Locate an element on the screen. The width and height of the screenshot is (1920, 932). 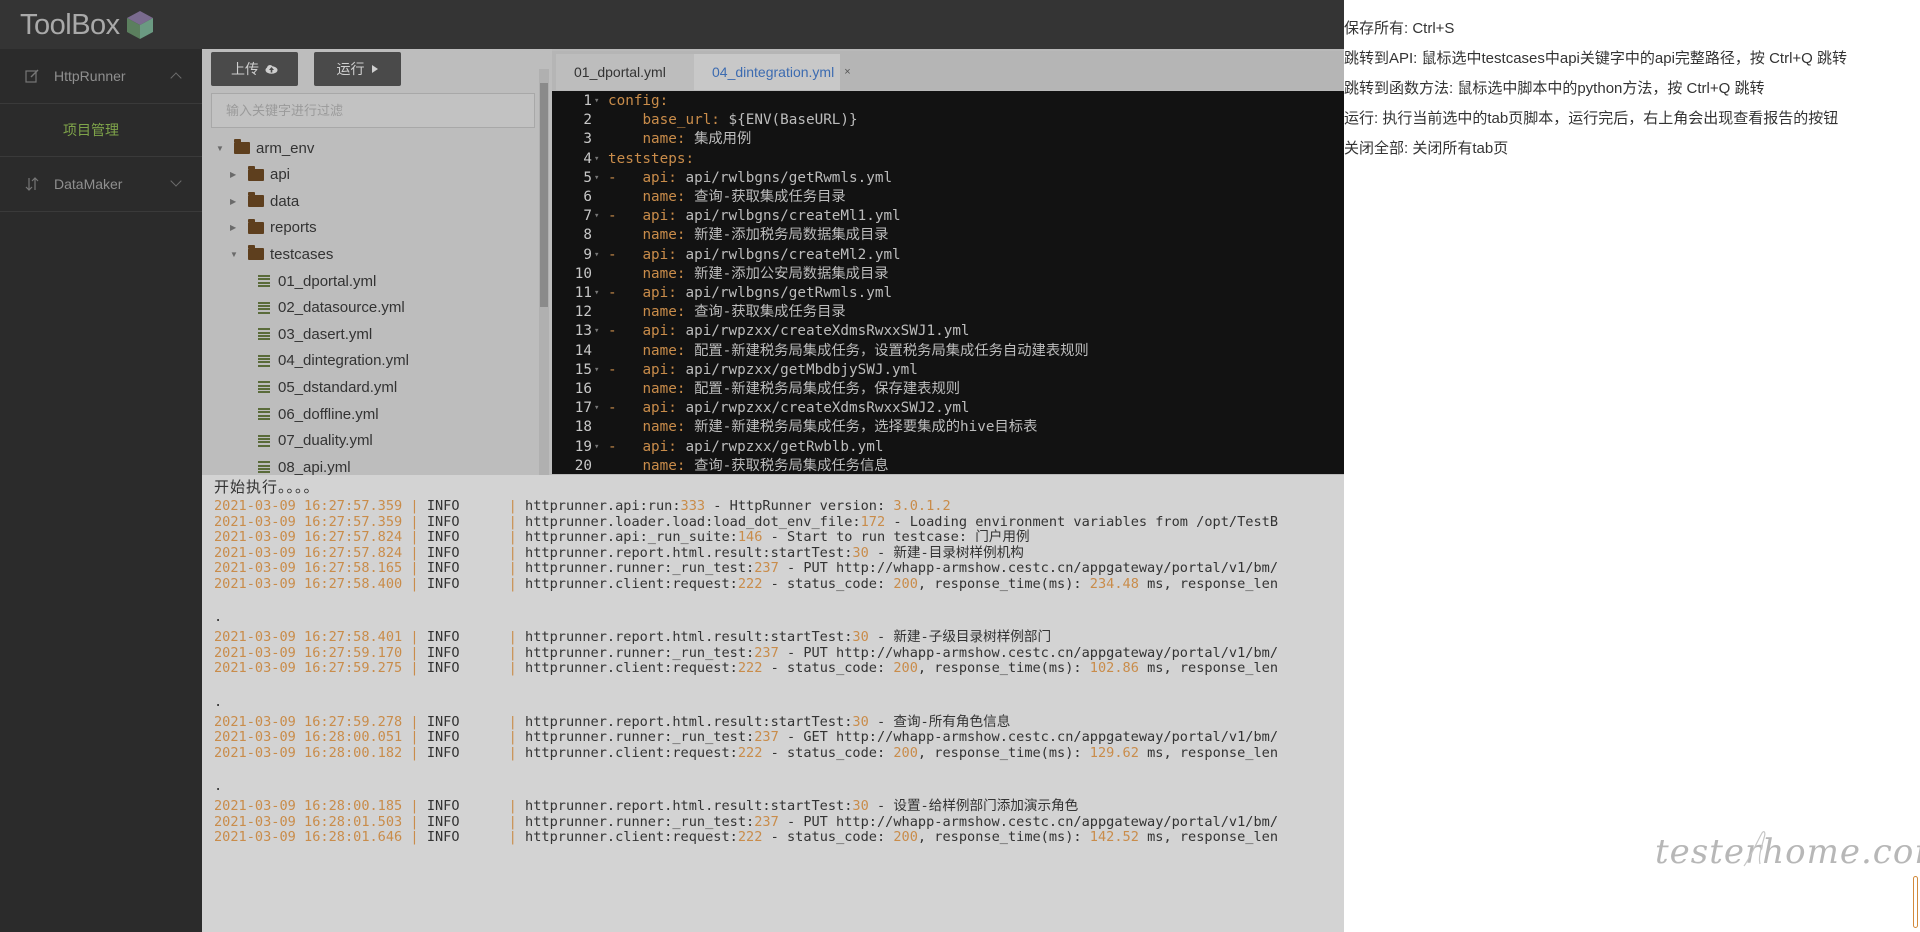
log-level: INFO is located at coordinates (443, 583).